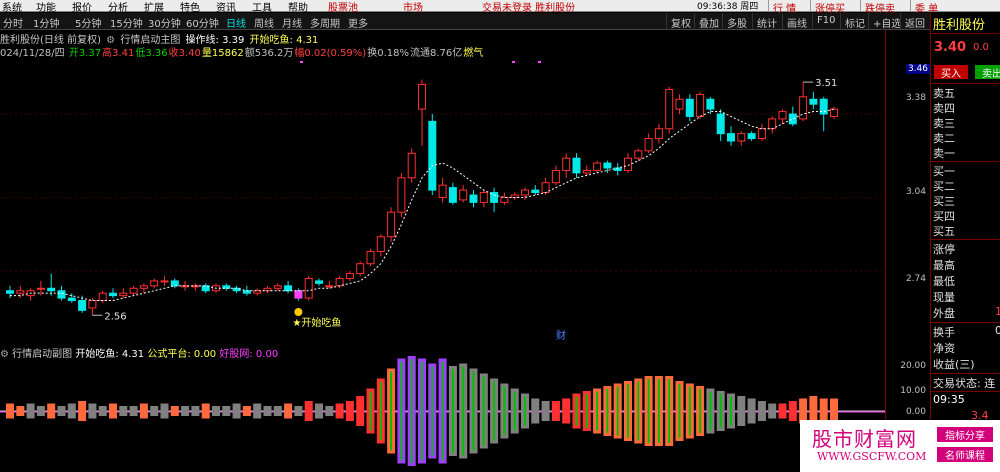  Describe the element at coordinates (126, 22) in the screenshot. I see `tab-period-15min: 15分钟` at that location.